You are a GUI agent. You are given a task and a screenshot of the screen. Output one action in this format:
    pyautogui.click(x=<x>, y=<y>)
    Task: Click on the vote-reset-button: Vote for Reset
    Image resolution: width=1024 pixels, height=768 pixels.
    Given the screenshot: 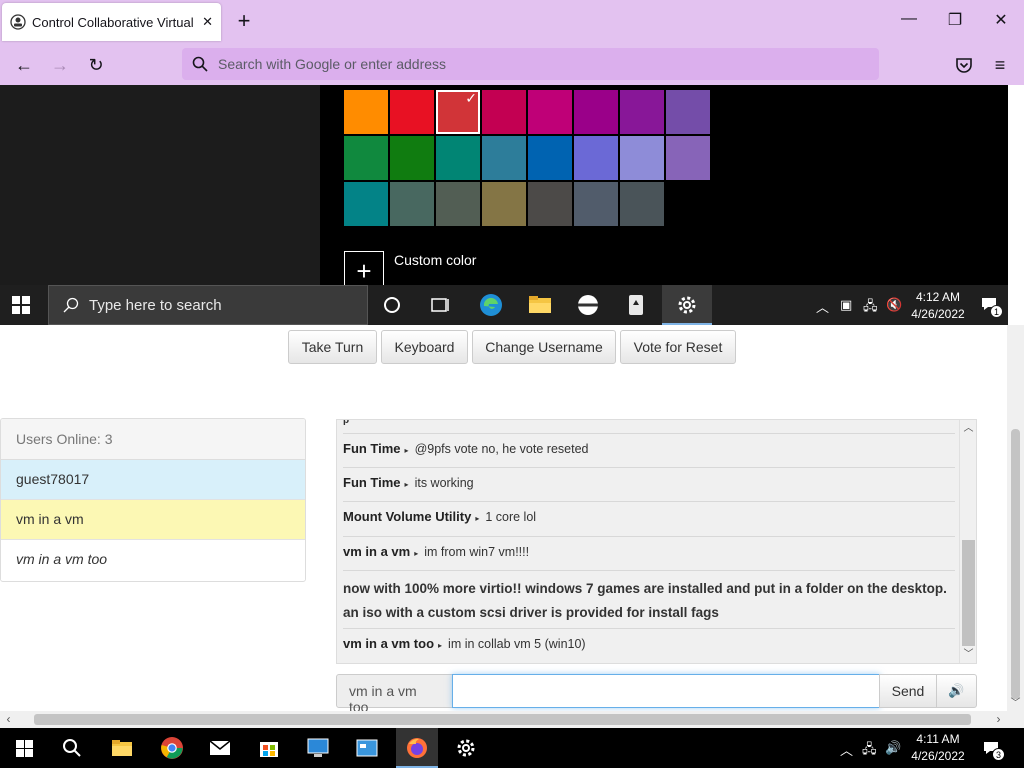 What is the action you would take?
    pyautogui.click(x=678, y=347)
    